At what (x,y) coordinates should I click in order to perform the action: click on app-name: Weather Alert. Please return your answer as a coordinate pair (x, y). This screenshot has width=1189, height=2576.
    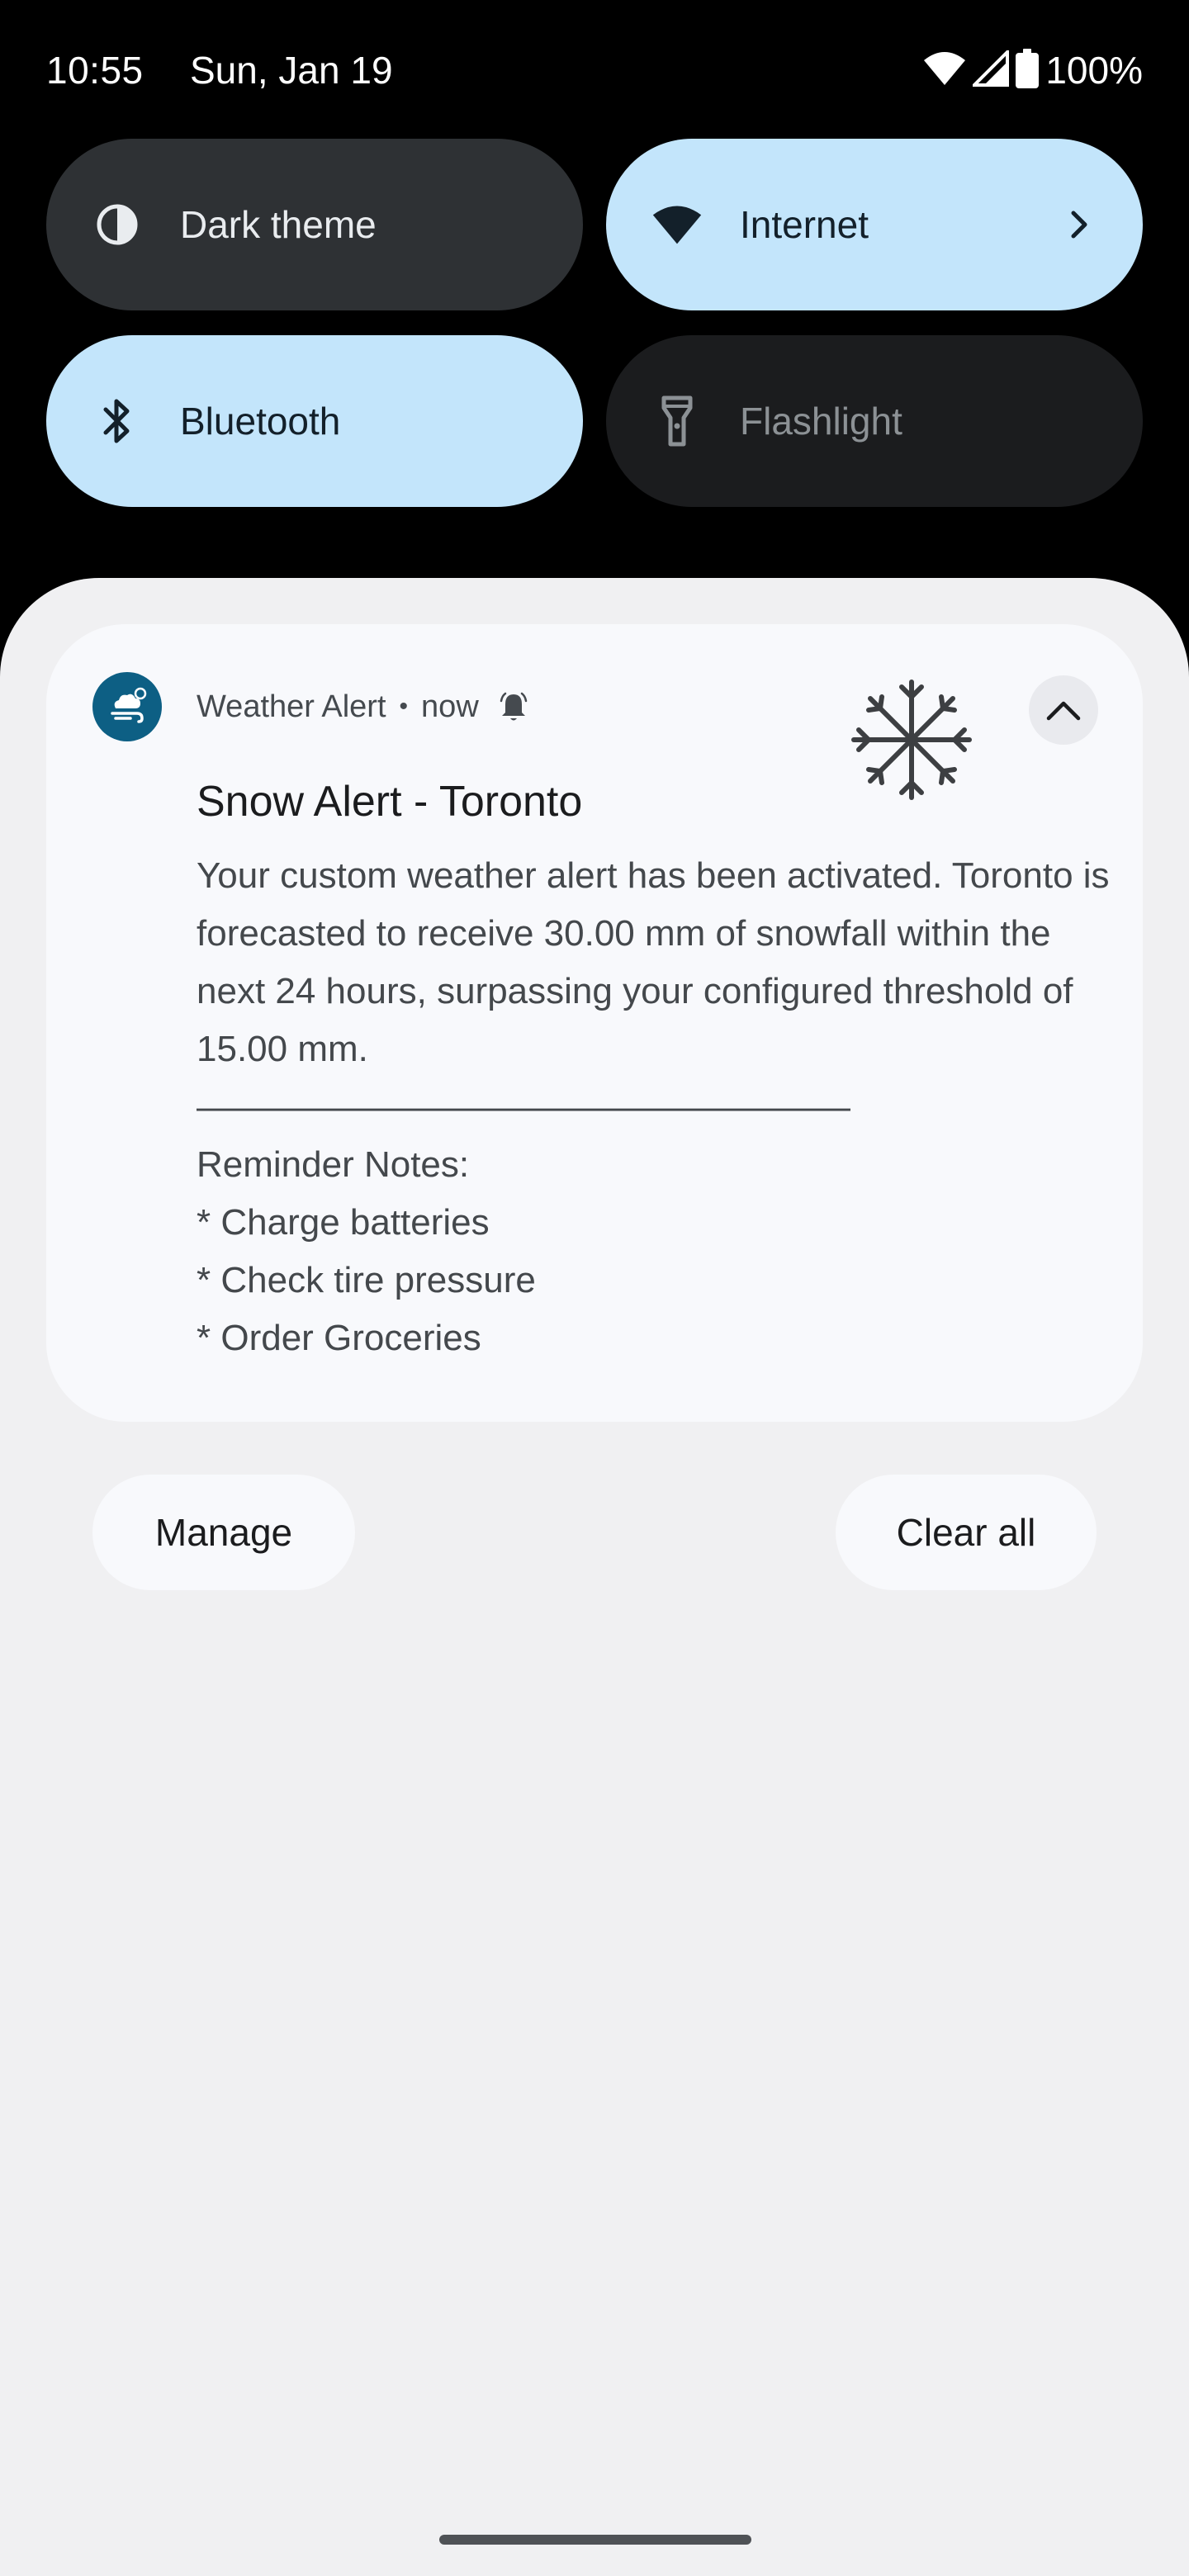
    Looking at the image, I should click on (291, 706).